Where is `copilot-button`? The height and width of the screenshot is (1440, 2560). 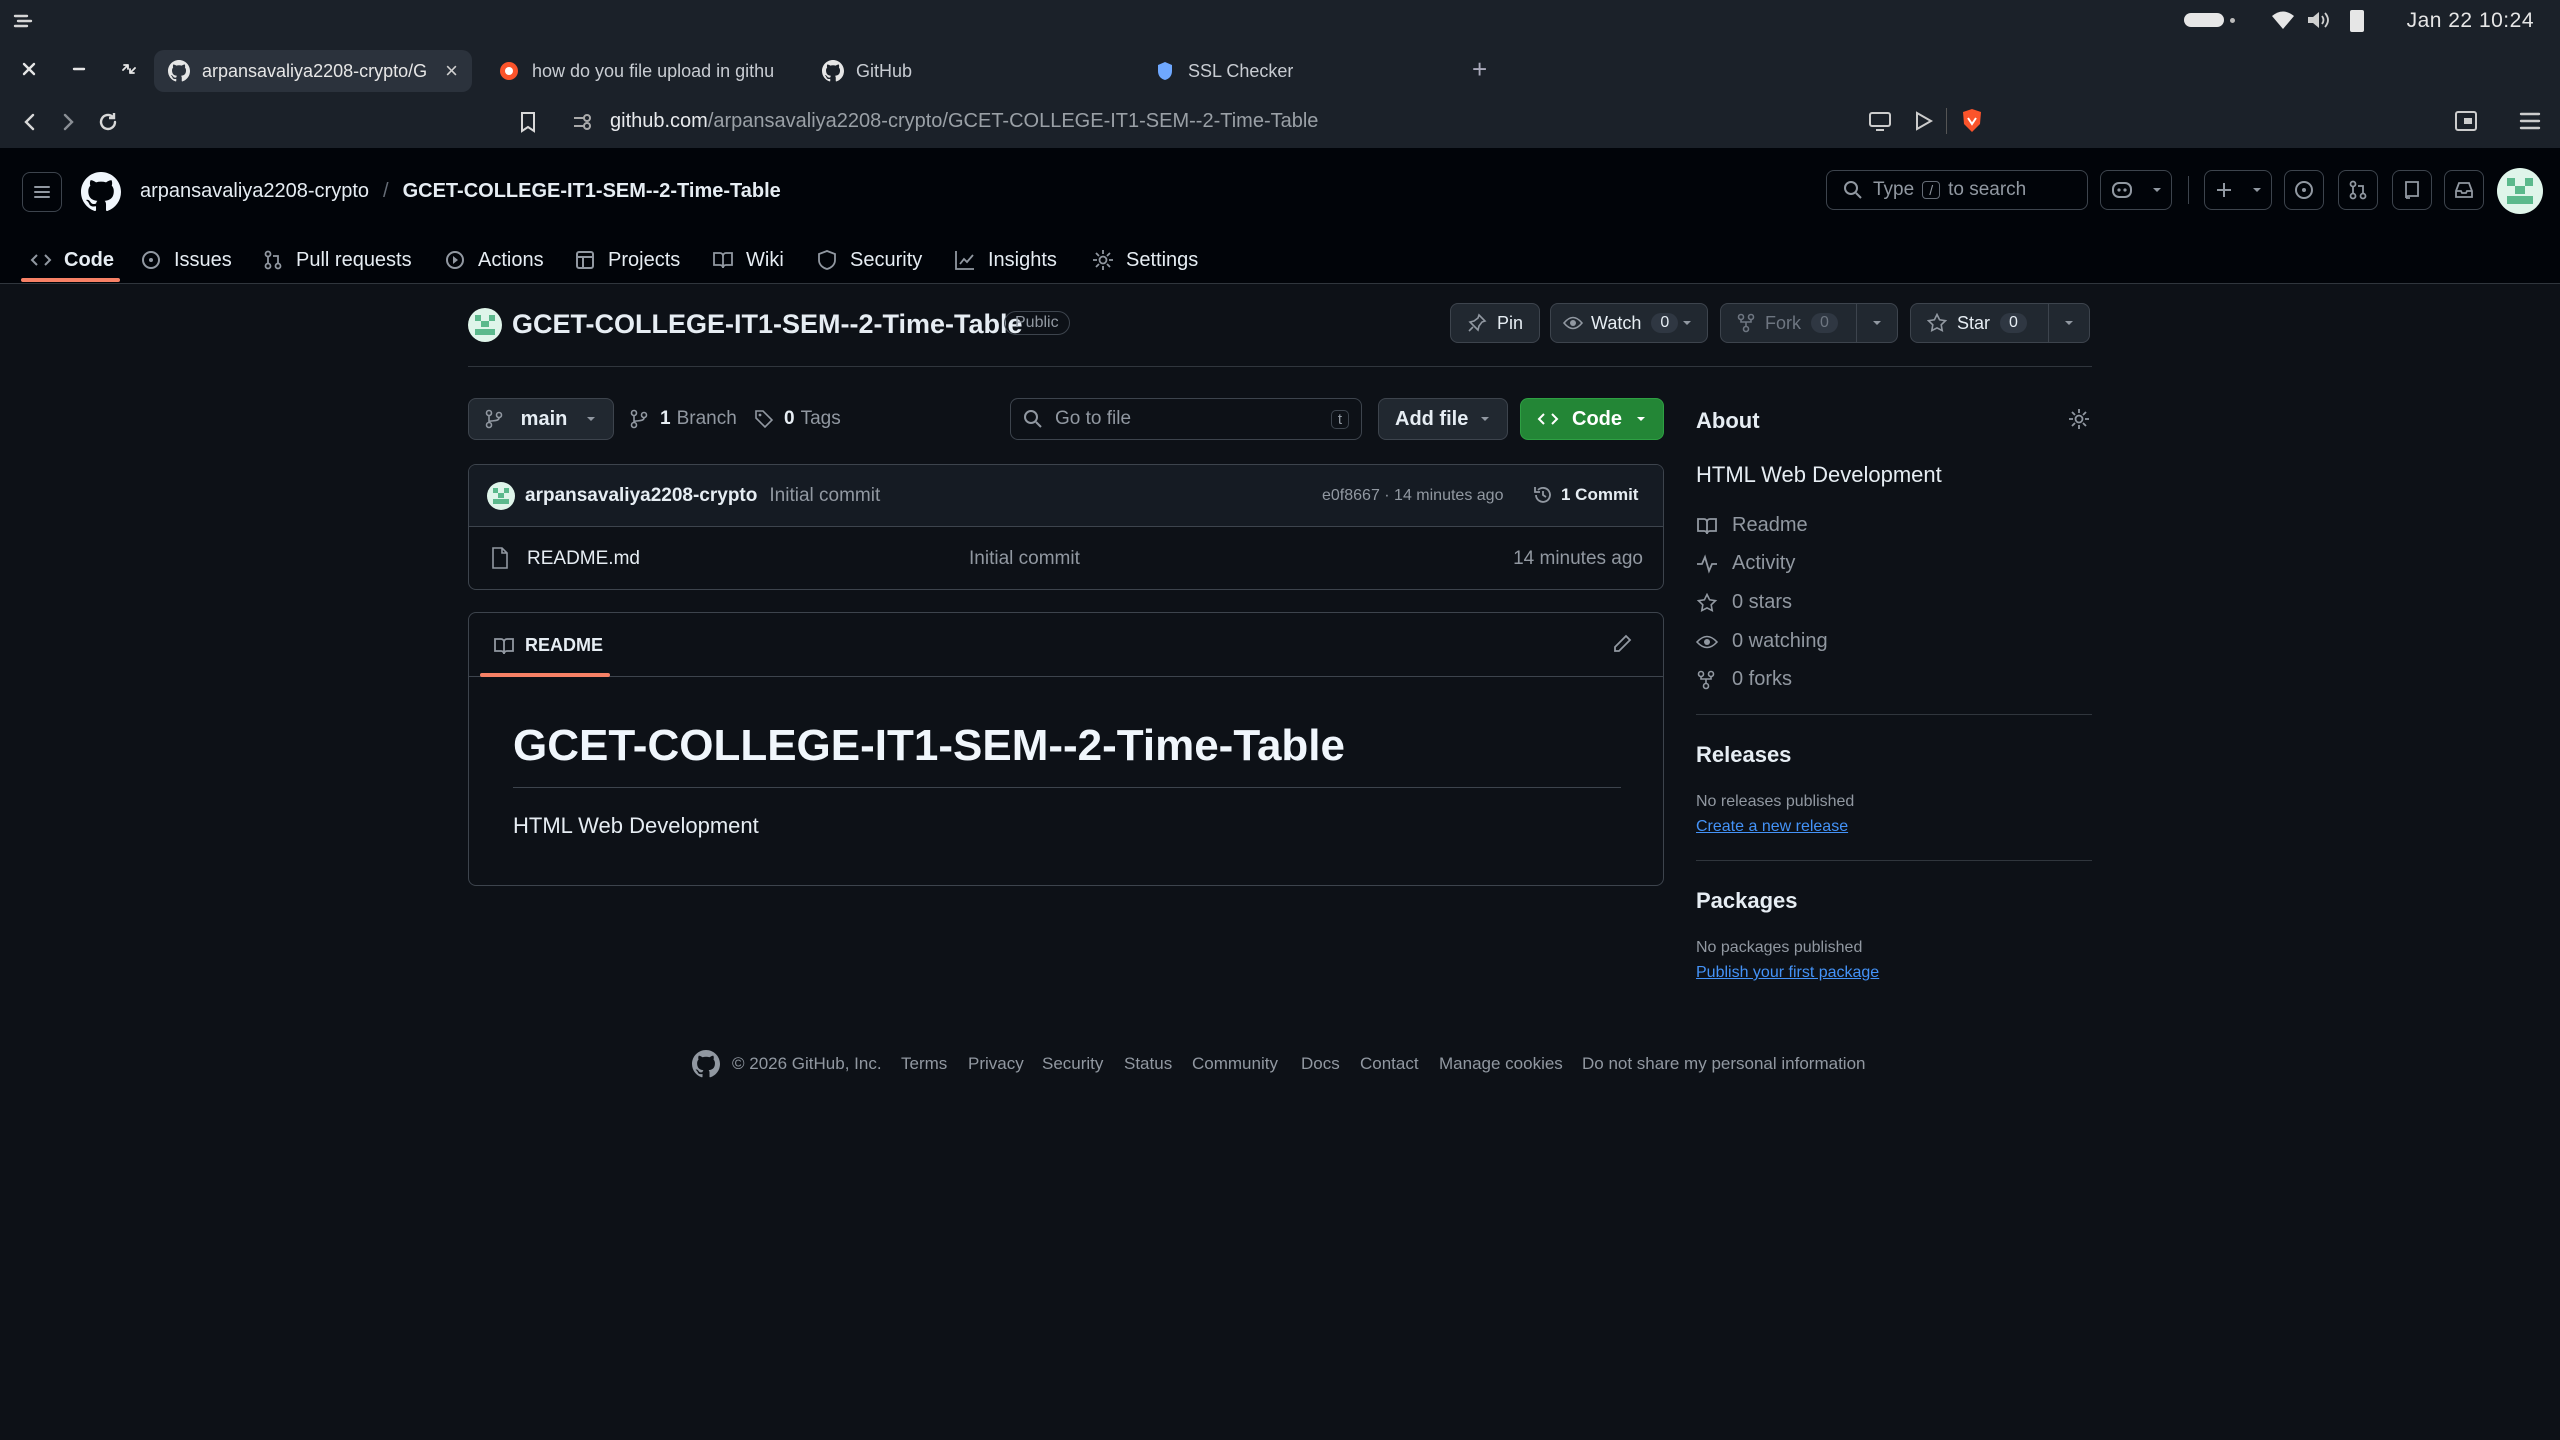 copilot-button is located at coordinates (2136, 190).